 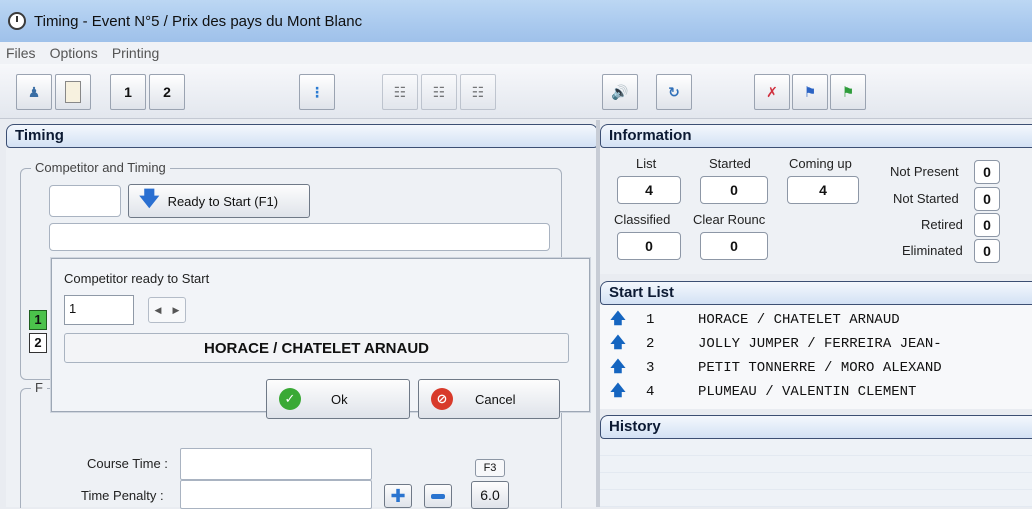 What do you see at coordinates (223, 201) in the screenshot?
I see `ready-to-start-label: Ready to Start (F1)` at bounding box center [223, 201].